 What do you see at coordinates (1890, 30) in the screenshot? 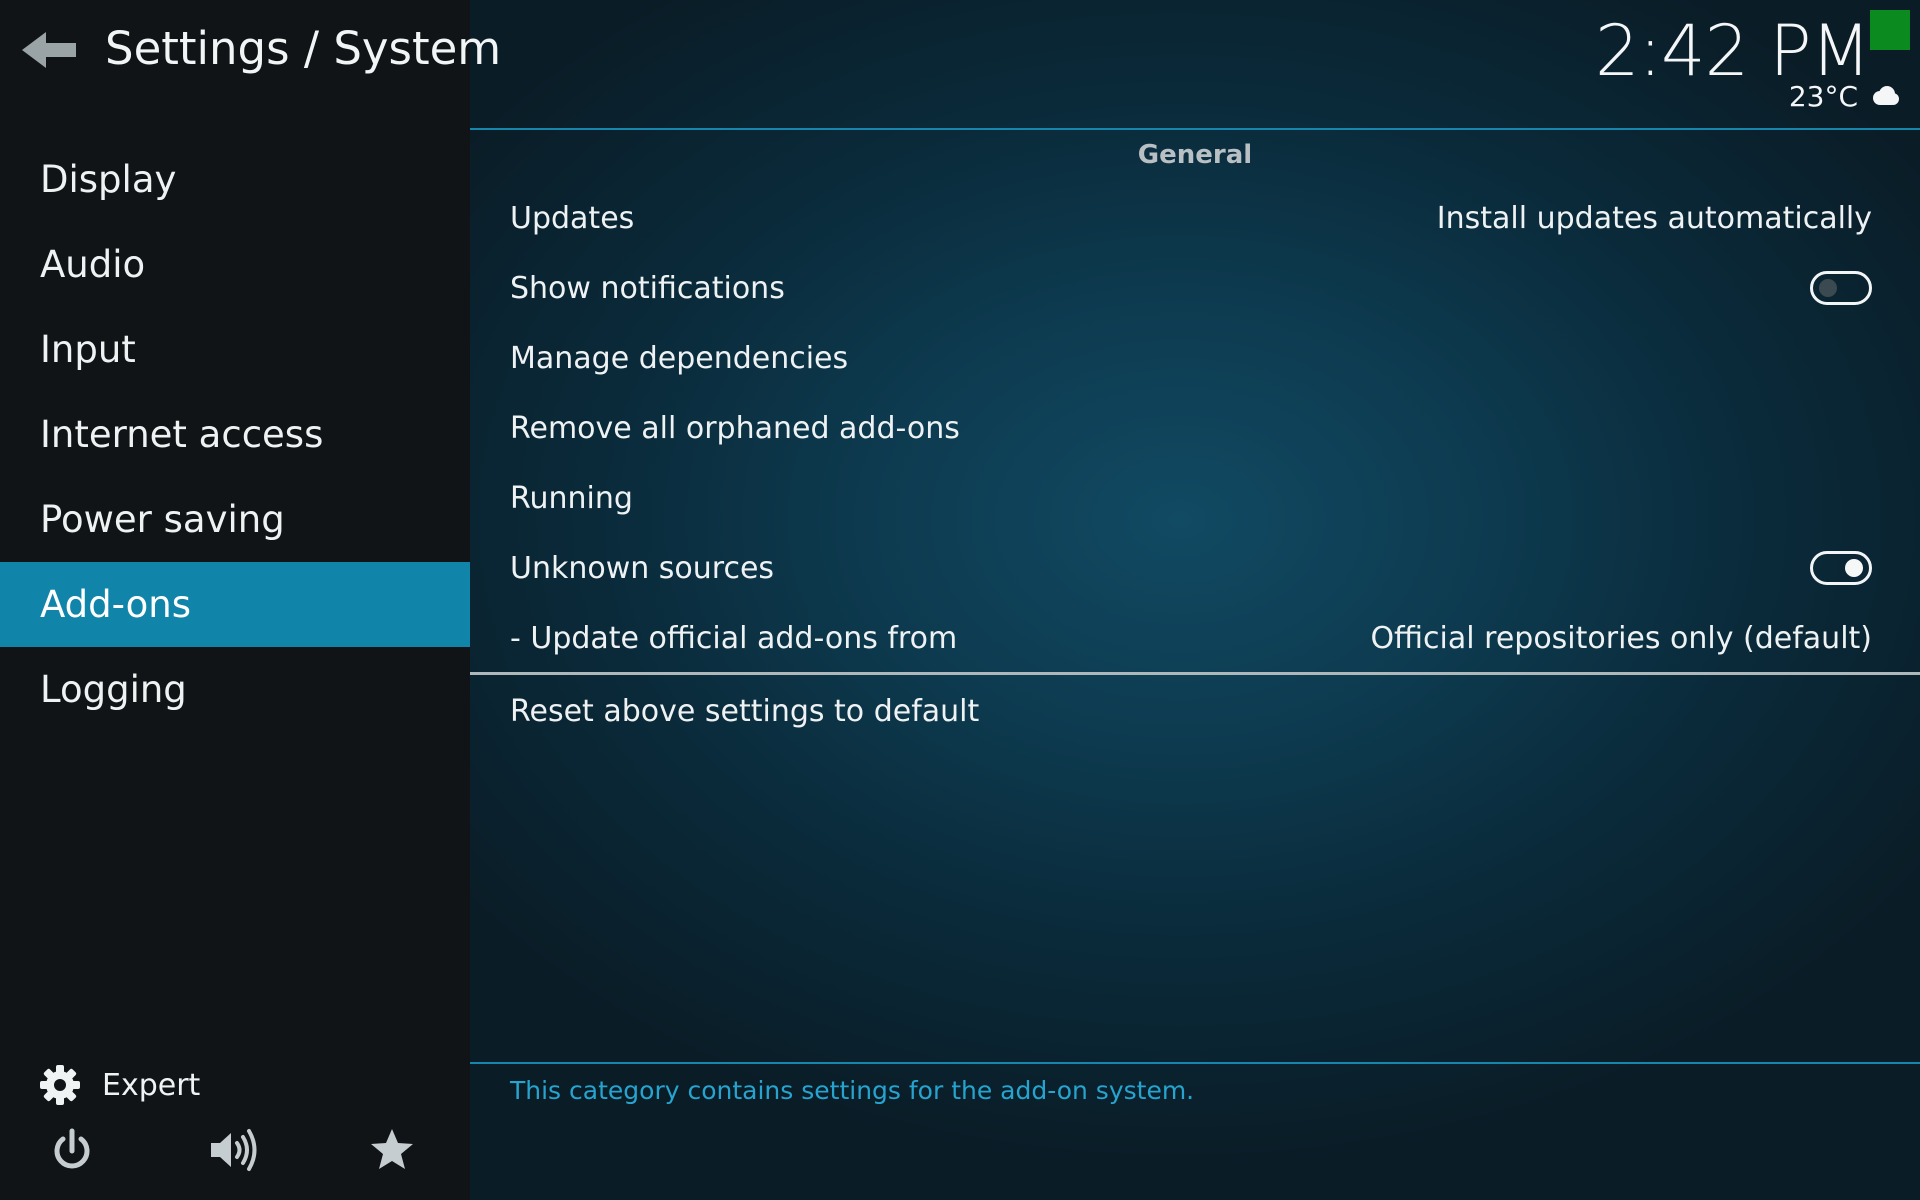
I see `status-indicator` at bounding box center [1890, 30].